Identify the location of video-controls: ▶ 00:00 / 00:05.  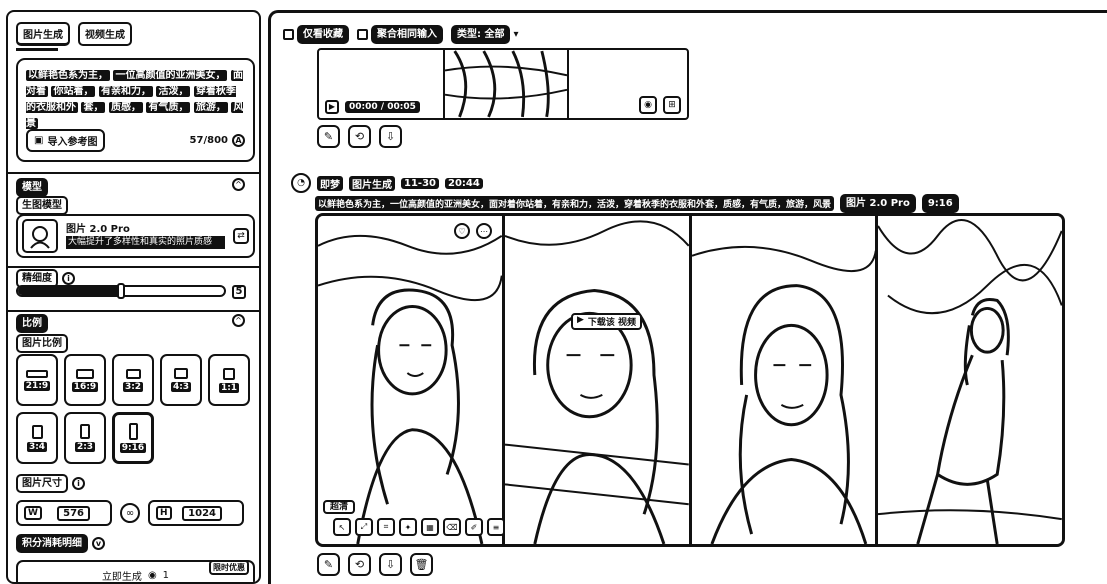
(372, 107).